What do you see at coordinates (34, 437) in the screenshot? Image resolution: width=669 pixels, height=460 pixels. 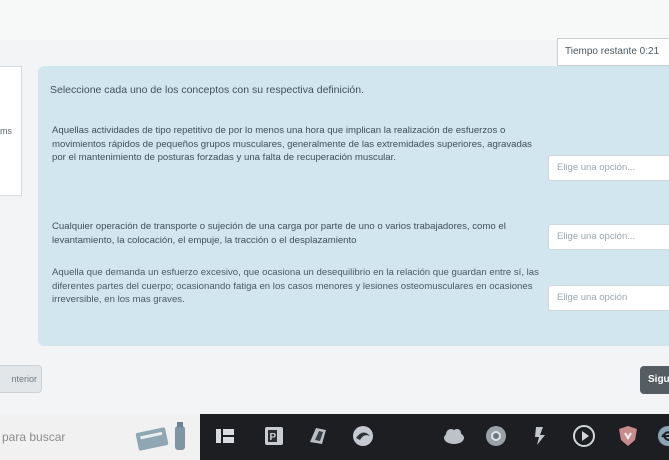 I see `taskbar-search-placeholder: para buscar` at bounding box center [34, 437].